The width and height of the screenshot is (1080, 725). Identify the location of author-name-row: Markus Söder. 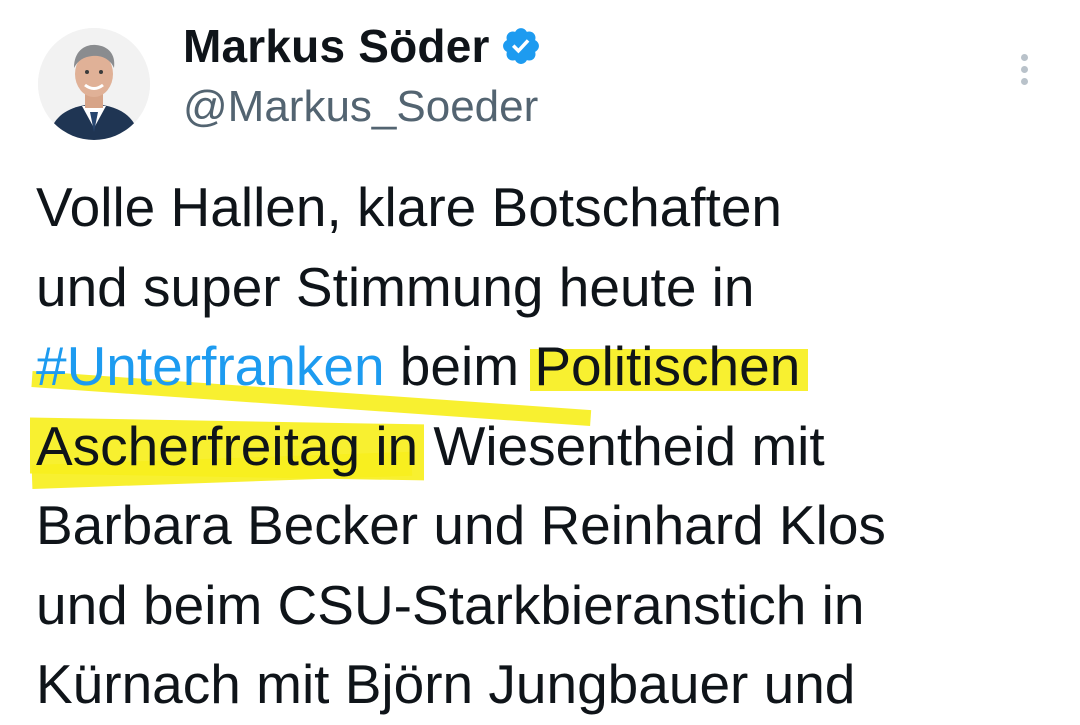
(362, 46).